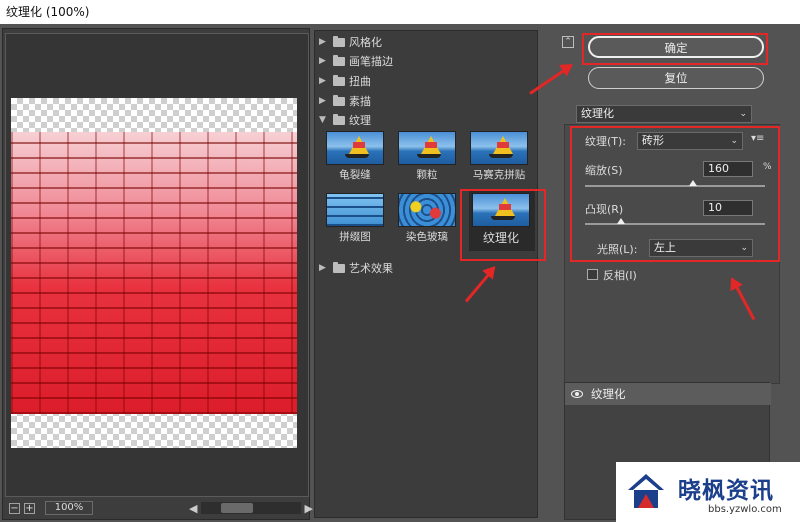 This screenshot has width=800, height=522. Describe the element at coordinates (592, 274) in the screenshot. I see `invert-checkbox` at that location.